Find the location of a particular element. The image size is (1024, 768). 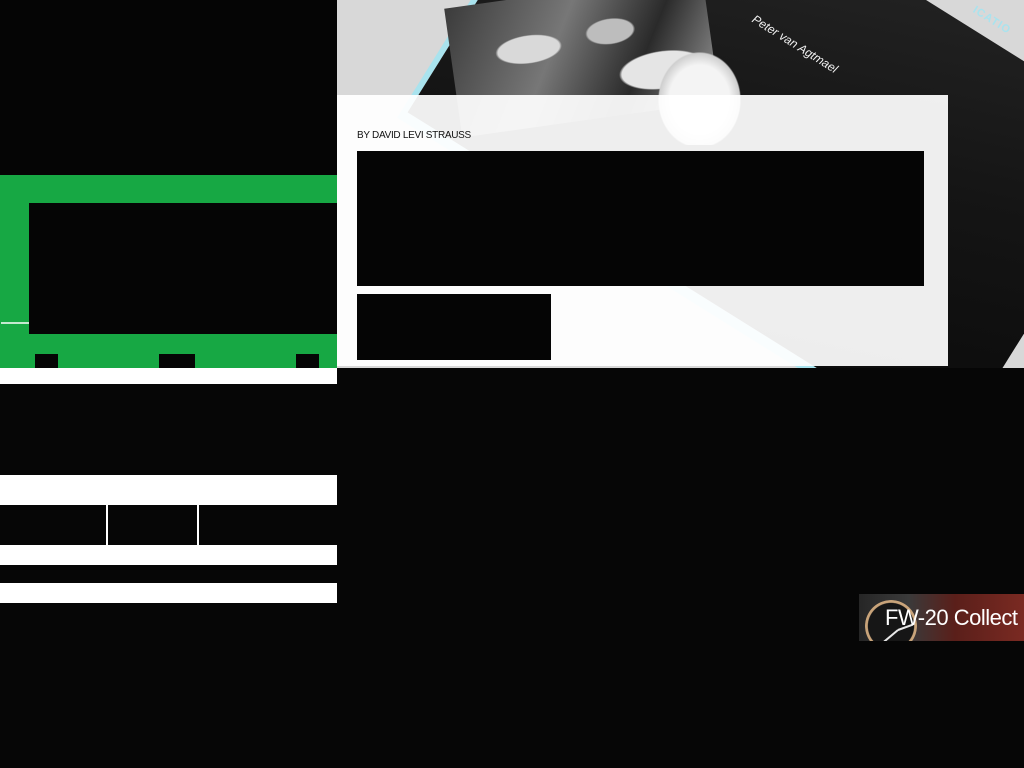

article-headline is located at coordinates (640, 218).